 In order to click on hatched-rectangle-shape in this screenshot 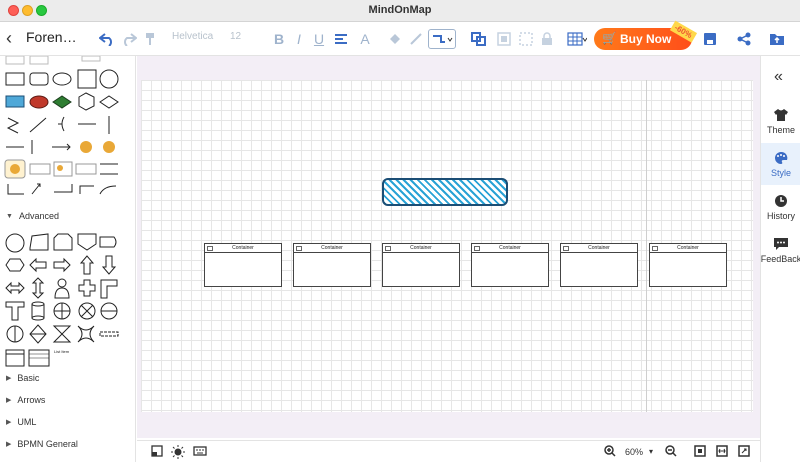, I will do `click(445, 192)`.